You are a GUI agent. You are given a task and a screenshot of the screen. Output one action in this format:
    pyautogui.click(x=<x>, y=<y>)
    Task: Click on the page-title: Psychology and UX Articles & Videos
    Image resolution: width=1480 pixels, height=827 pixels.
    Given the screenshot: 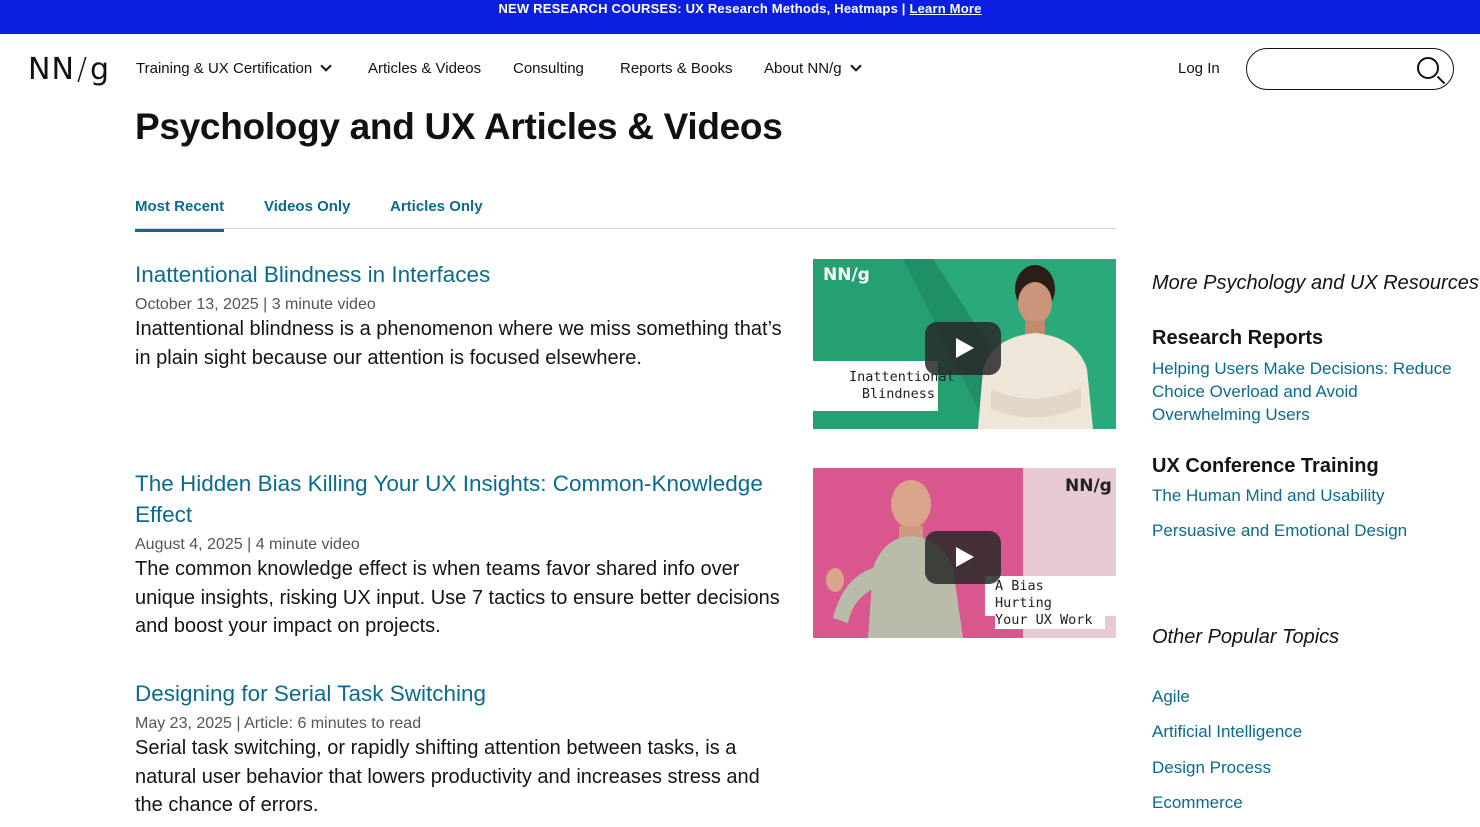 What is the action you would take?
    pyautogui.click(x=459, y=126)
    